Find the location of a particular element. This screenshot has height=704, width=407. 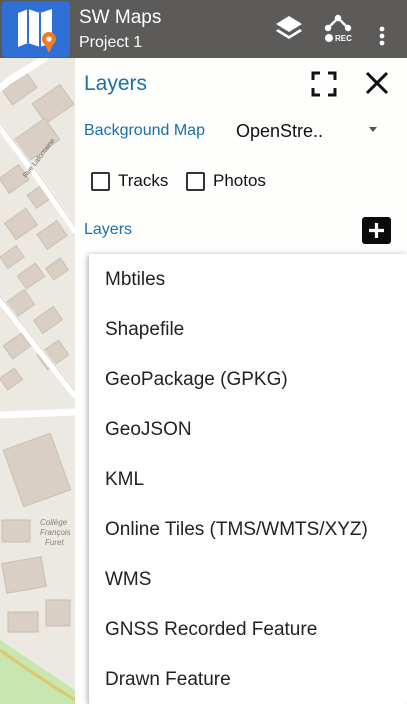

map-label-francois: François is located at coordinates (55, 532).